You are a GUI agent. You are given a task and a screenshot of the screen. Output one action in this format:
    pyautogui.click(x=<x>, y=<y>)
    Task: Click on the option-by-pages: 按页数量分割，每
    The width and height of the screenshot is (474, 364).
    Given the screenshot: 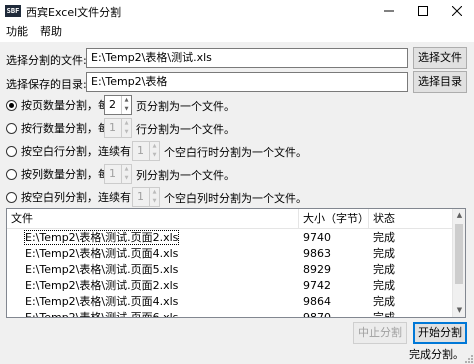 What is the action you would take?
    pyautogui.click(x=57, y=105)
    